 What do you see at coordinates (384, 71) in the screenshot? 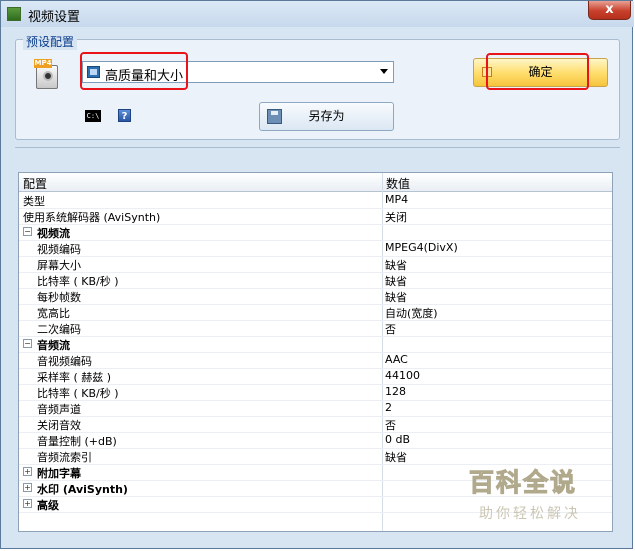
I see `chevron-down-icon` at bounding box center [384, 71].